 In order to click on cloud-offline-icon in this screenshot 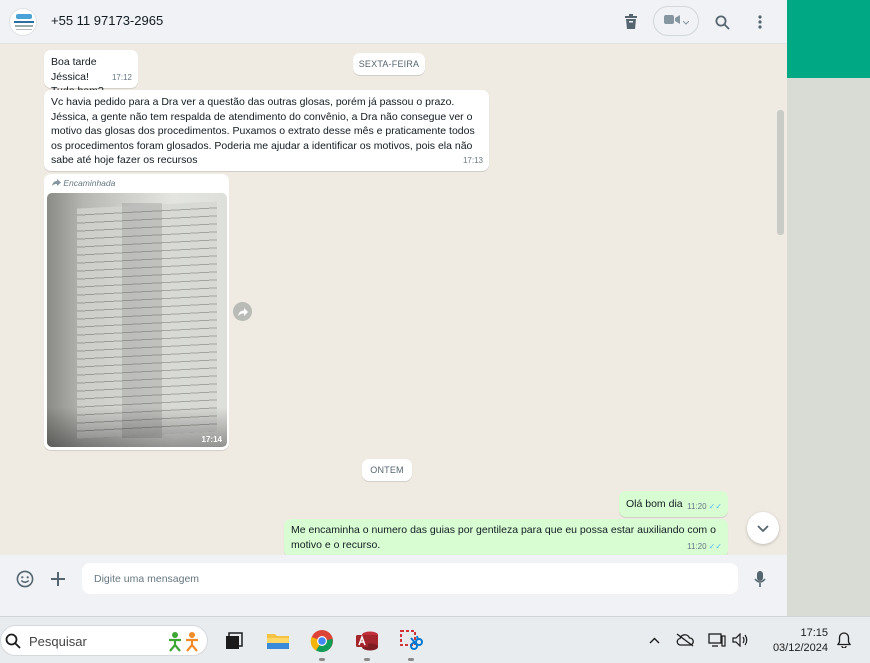, I will do `click(685, 640)`.